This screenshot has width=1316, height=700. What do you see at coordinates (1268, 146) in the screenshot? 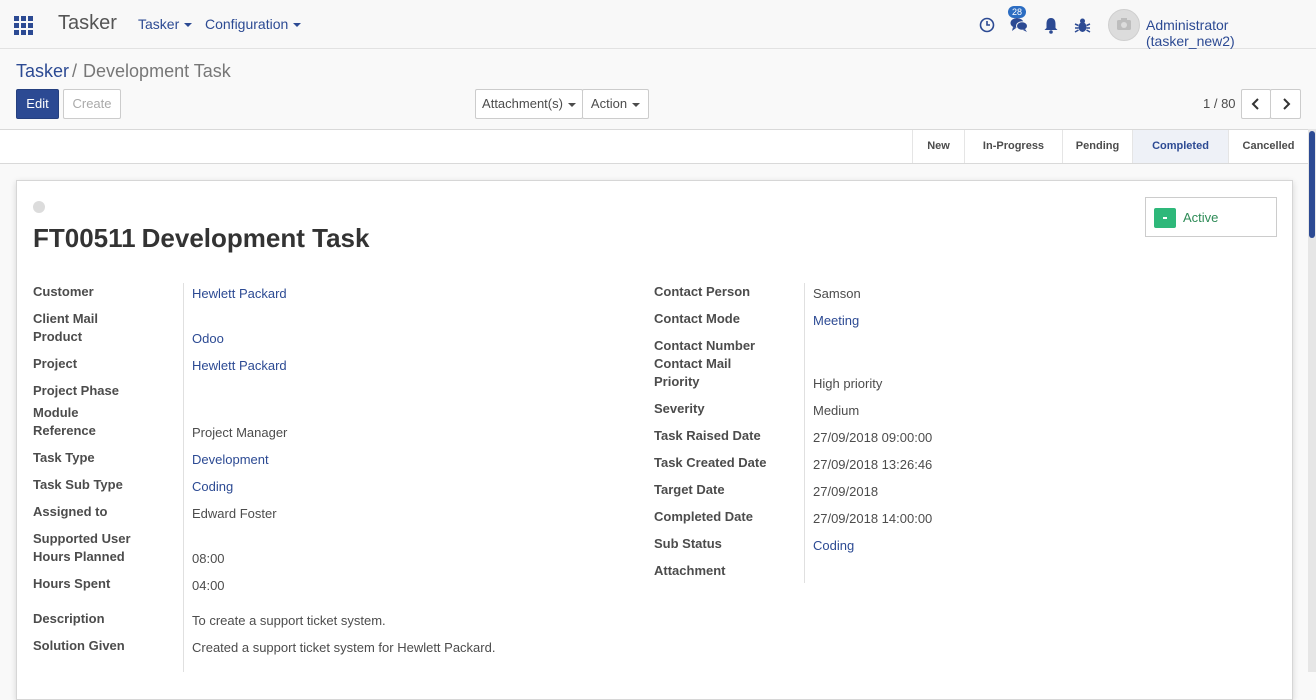
I see `stage-cancelled: Cancelled` at bounding box center [1268, 146].